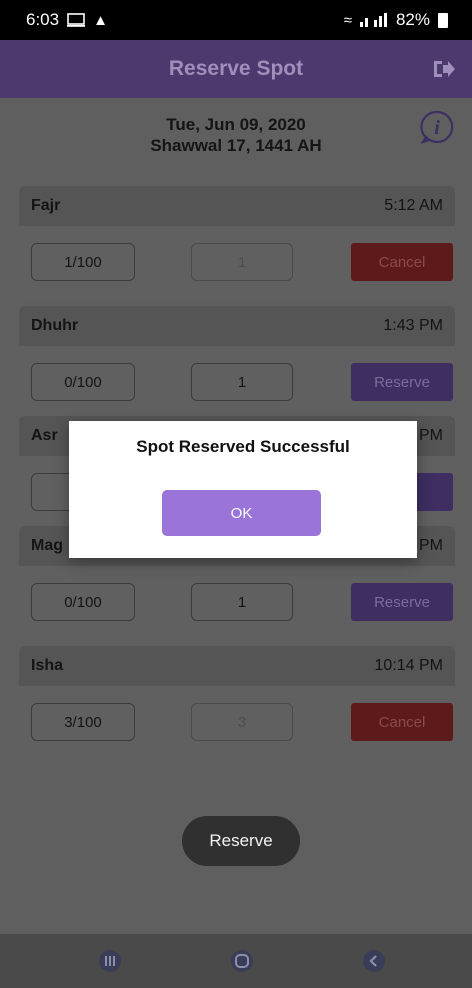 Image resolution: width=472 pixels, height=988 pixels. Describe the element at coordinates (236, 135) in the screenshot. I see `date-block: Tue, Jun 09, 2020 Shawwal 17, 1441 AH` at that location.